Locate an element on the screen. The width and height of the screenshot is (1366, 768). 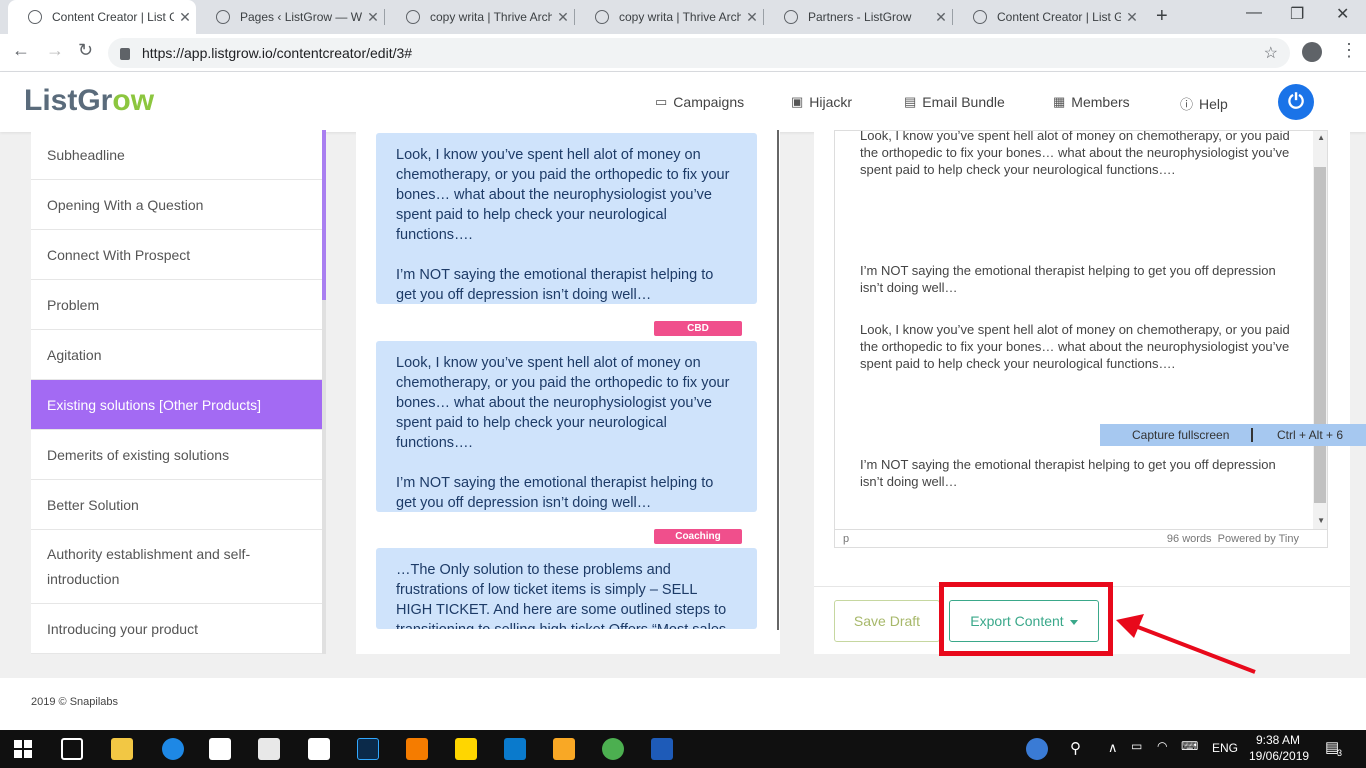
people-icon: ⚲ is located at coordinates (1075, 748).